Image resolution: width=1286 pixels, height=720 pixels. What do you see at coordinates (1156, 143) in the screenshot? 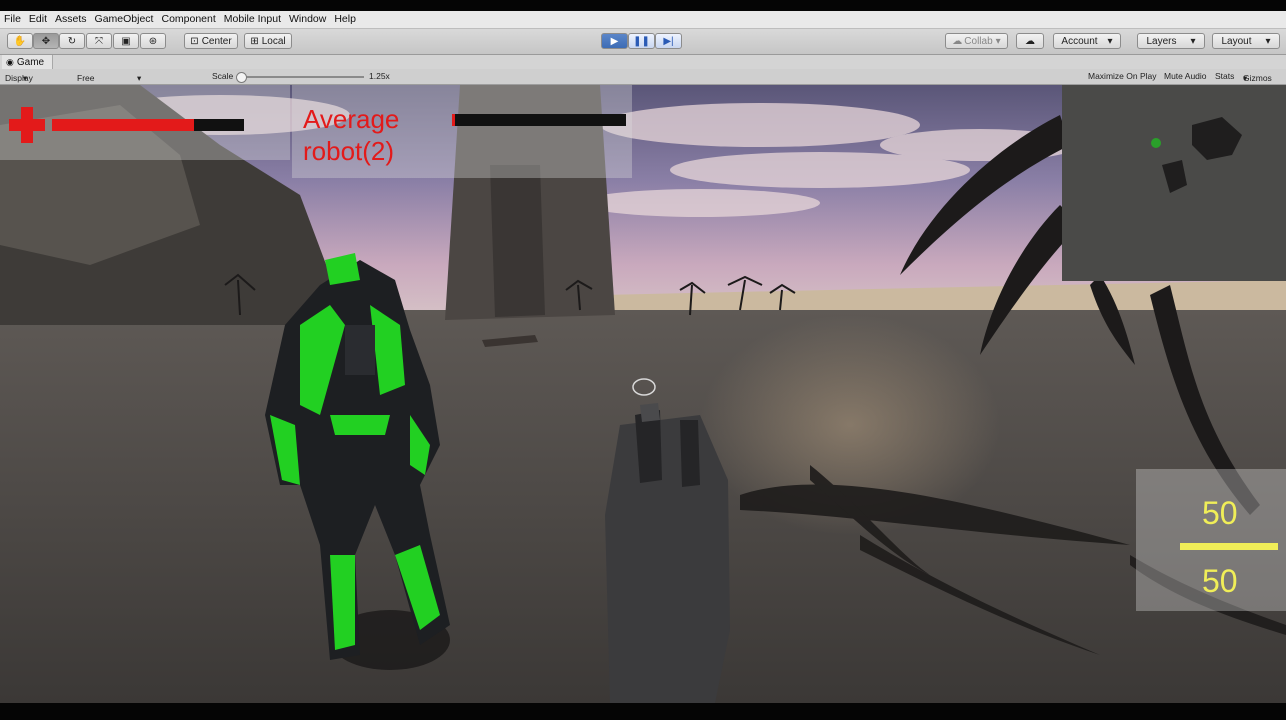
I see `minimap-player-marker` at bounding box center [1156, 143].